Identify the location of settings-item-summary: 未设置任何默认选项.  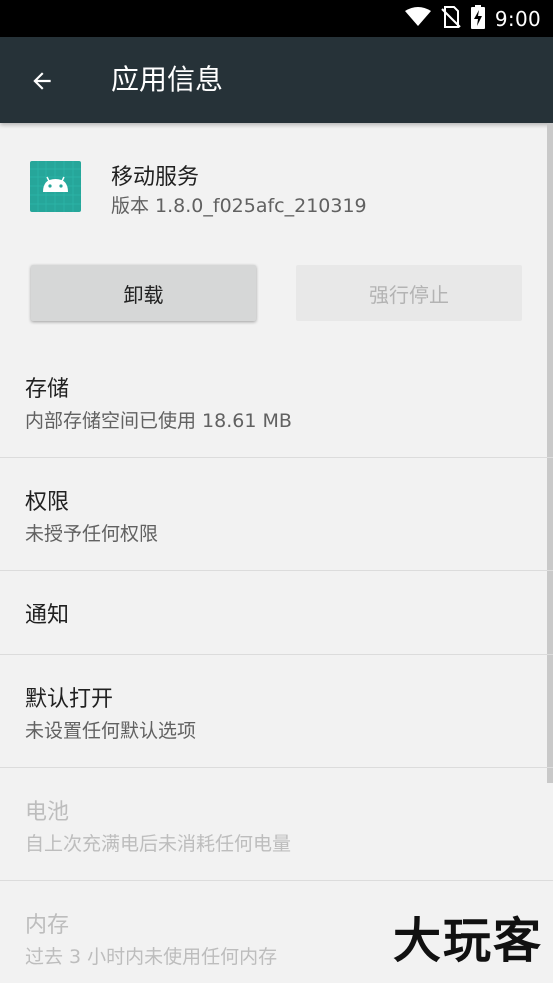
(111, 731).